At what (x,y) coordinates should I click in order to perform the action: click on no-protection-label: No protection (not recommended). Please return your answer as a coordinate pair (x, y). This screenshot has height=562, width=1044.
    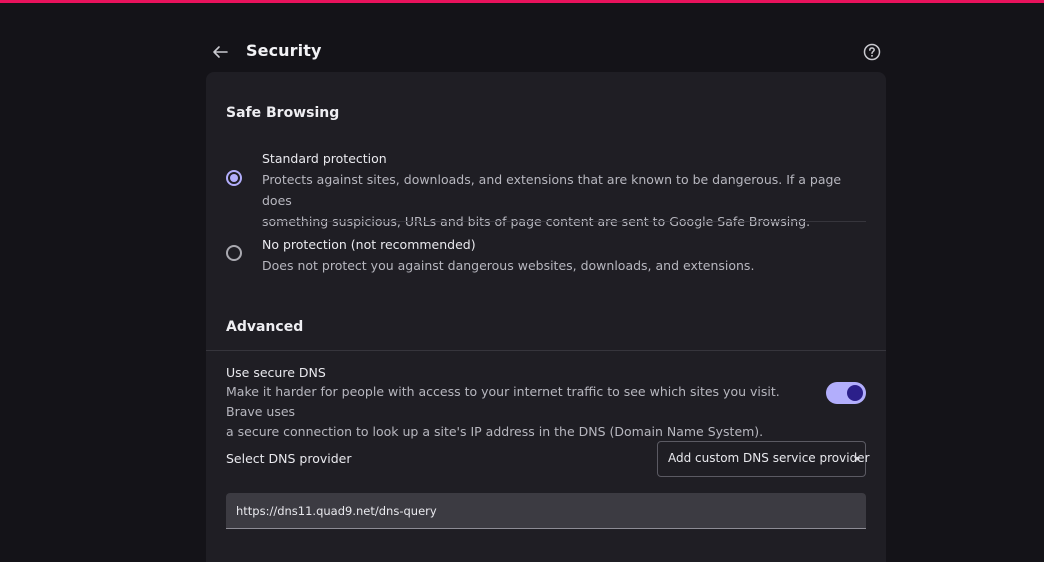
    Looking at the image, I should click on (369, 244).